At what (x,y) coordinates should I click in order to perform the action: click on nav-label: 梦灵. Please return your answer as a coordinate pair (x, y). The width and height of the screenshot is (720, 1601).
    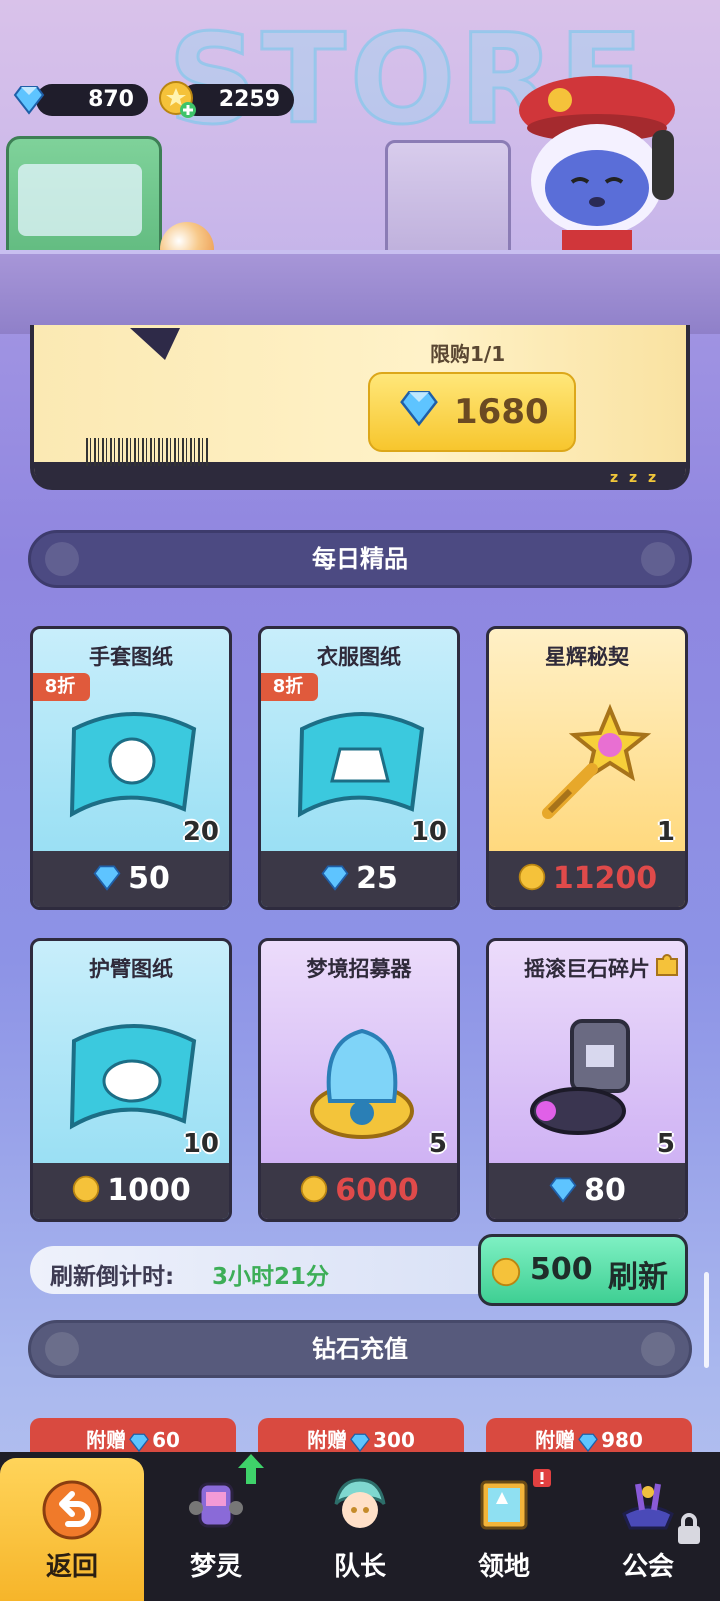
    Looking at the image, I should click on (215, 1567).